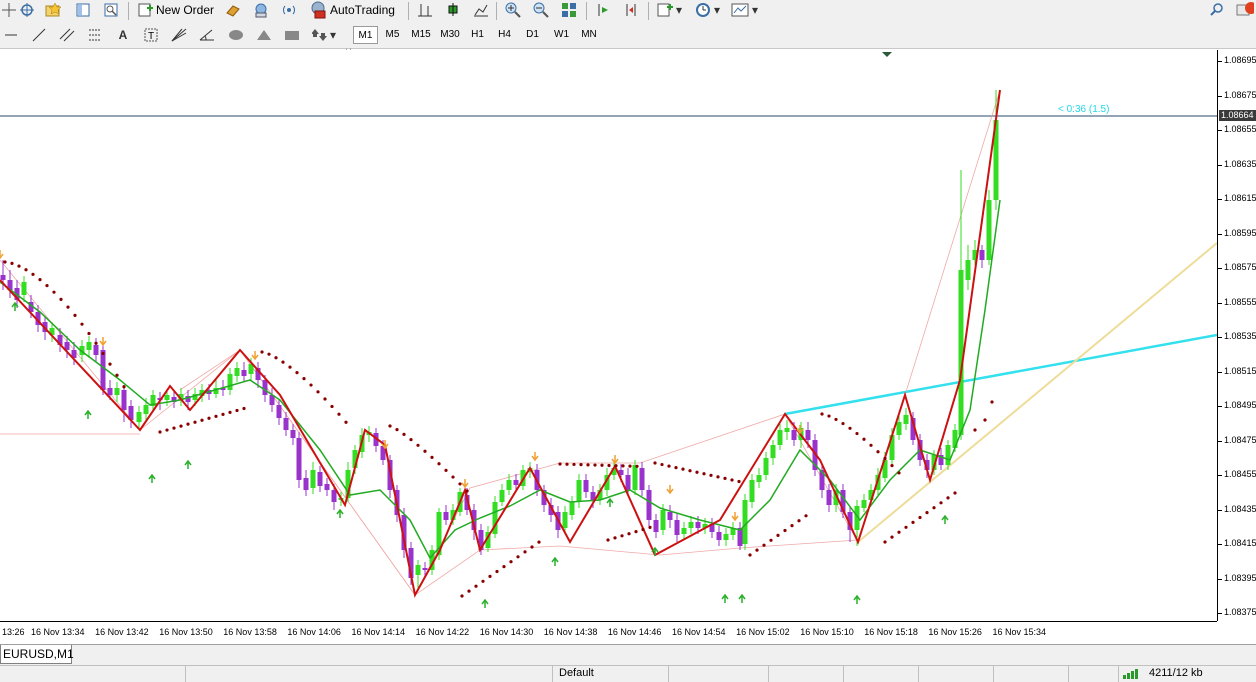  I want to click on status-help-cell, so click(369, 674).